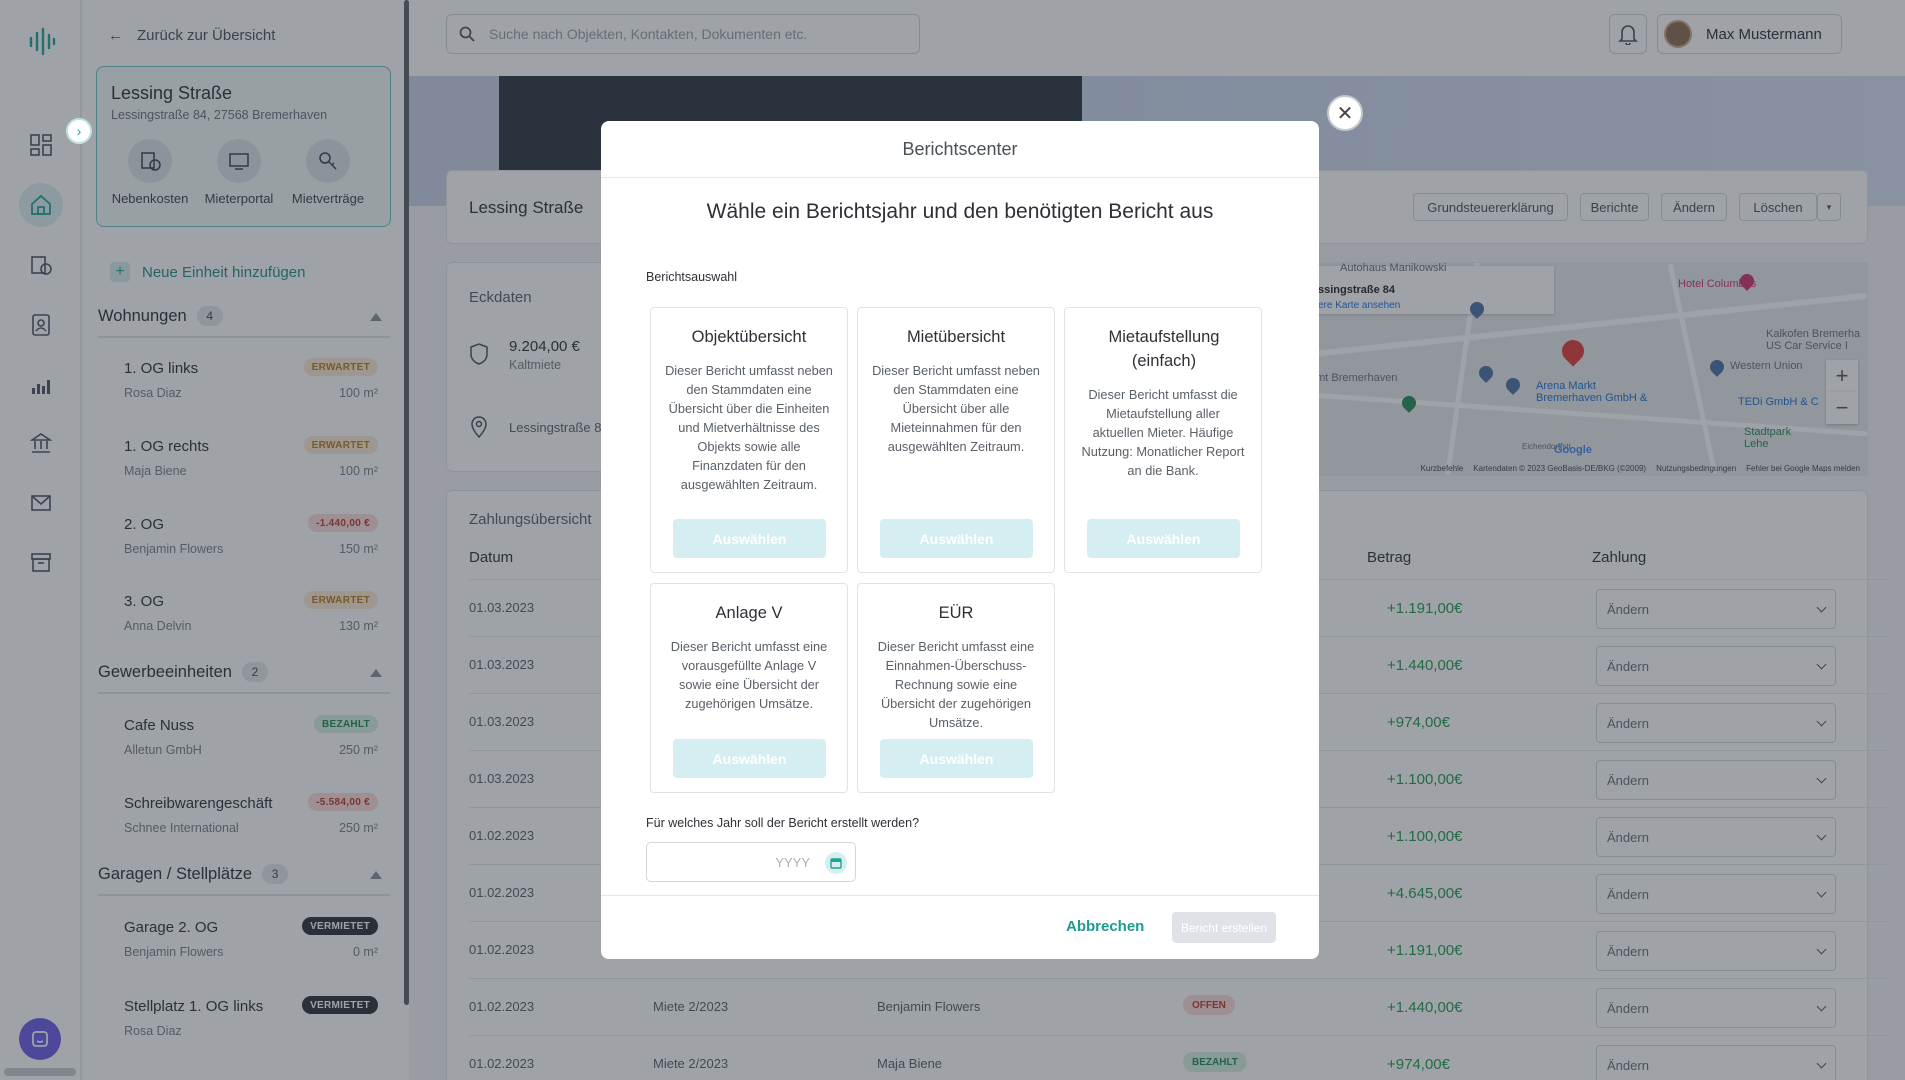 This screenshot has width=1905, height=1080. I want to click on report-title: Mietübersicht, so click(956, 337).